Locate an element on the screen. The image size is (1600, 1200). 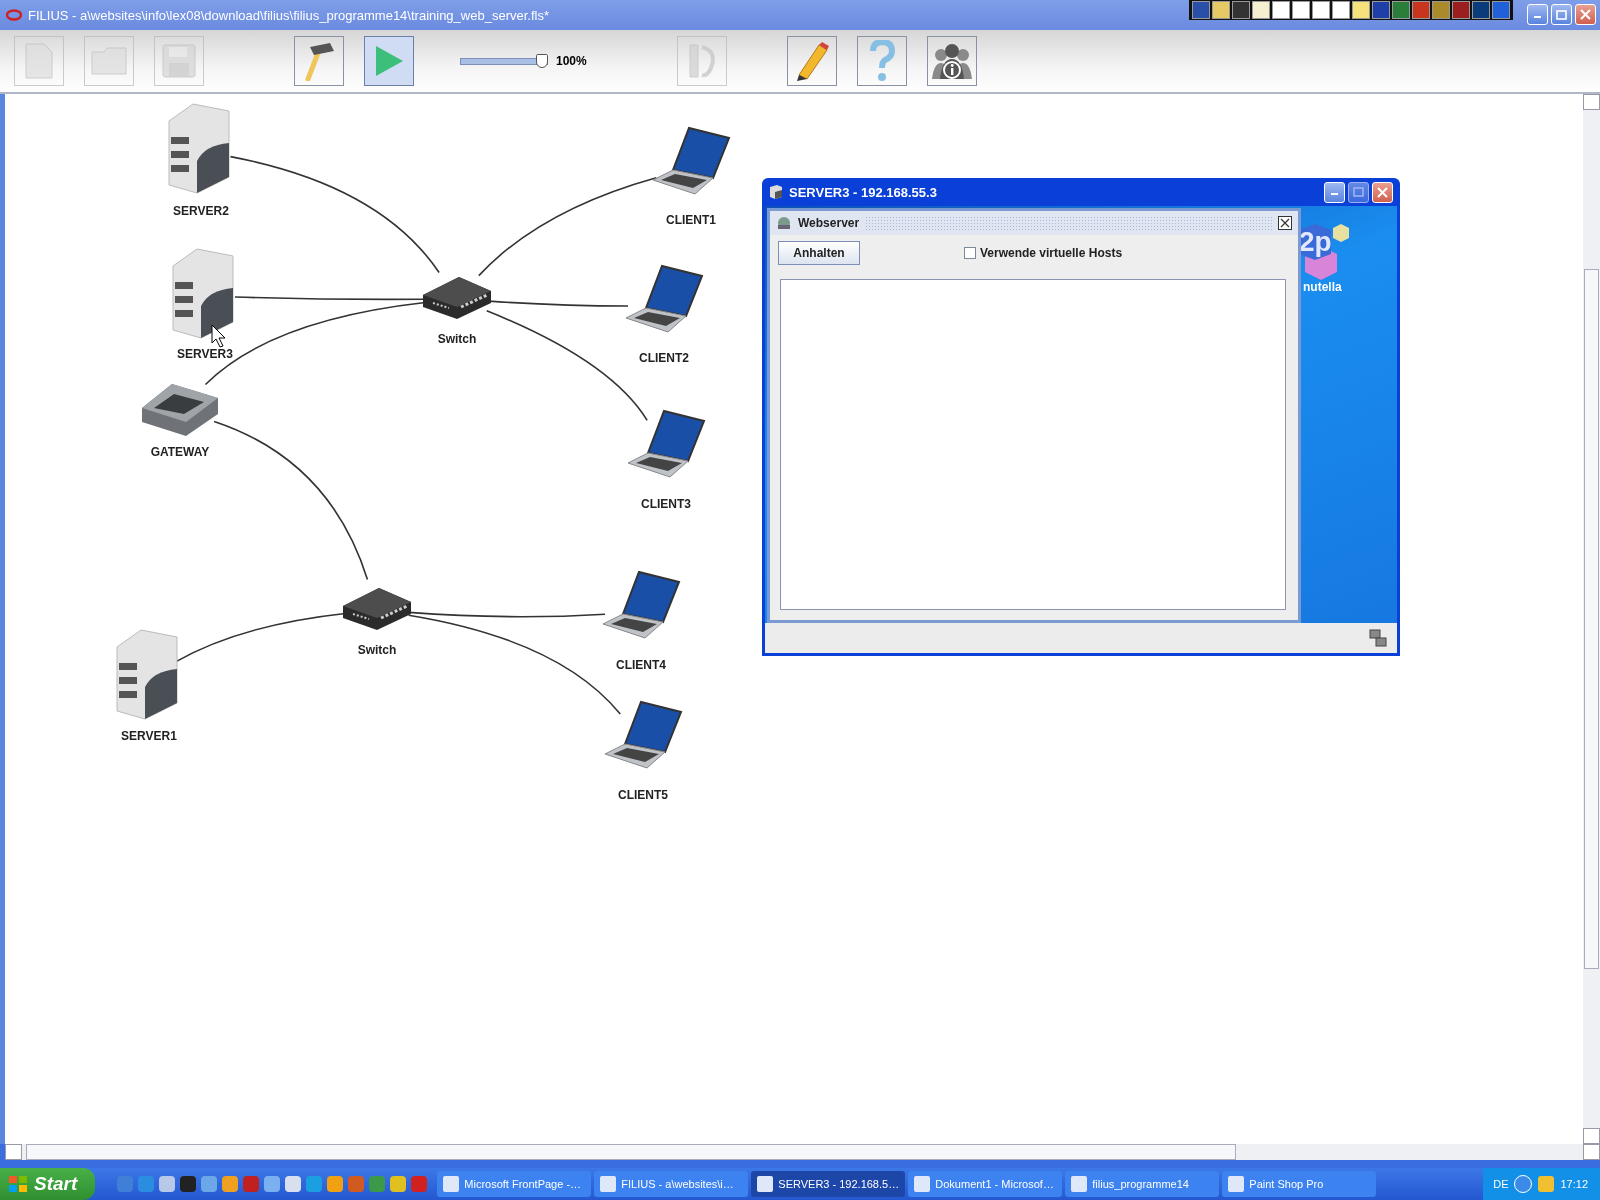
zoom-reading: 100% is located at coordinates (571, 61).